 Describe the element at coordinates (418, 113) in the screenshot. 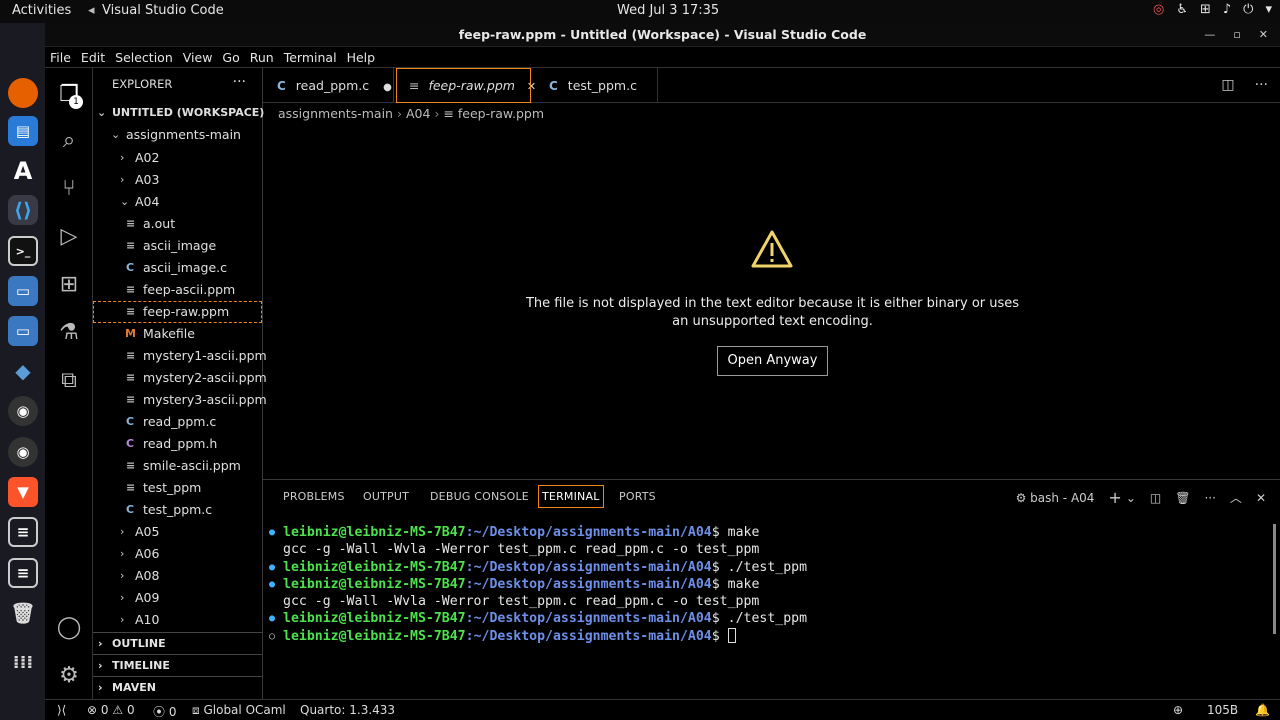

I see `breadcrumb-item: A04` at that location.